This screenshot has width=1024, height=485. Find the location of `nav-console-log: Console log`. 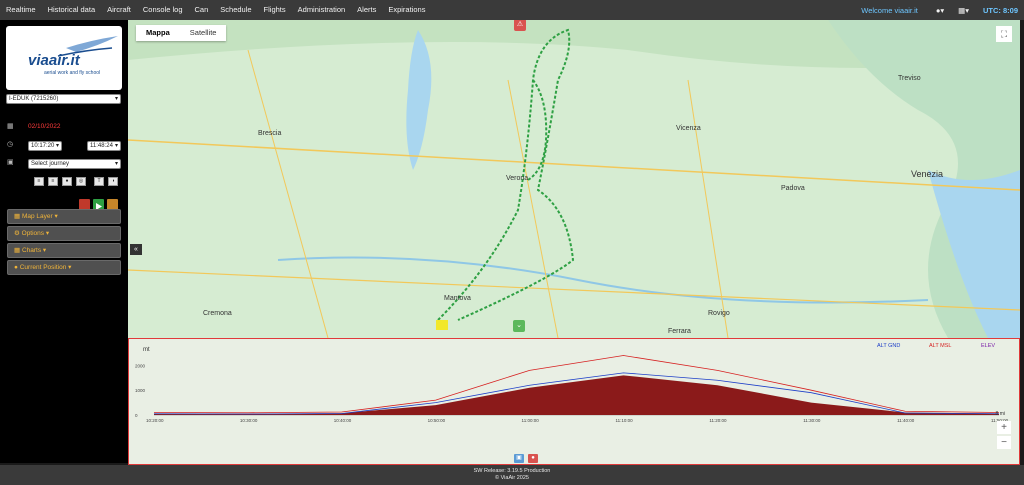

nav-console-log: Console log is located at coordinates (163, 10).